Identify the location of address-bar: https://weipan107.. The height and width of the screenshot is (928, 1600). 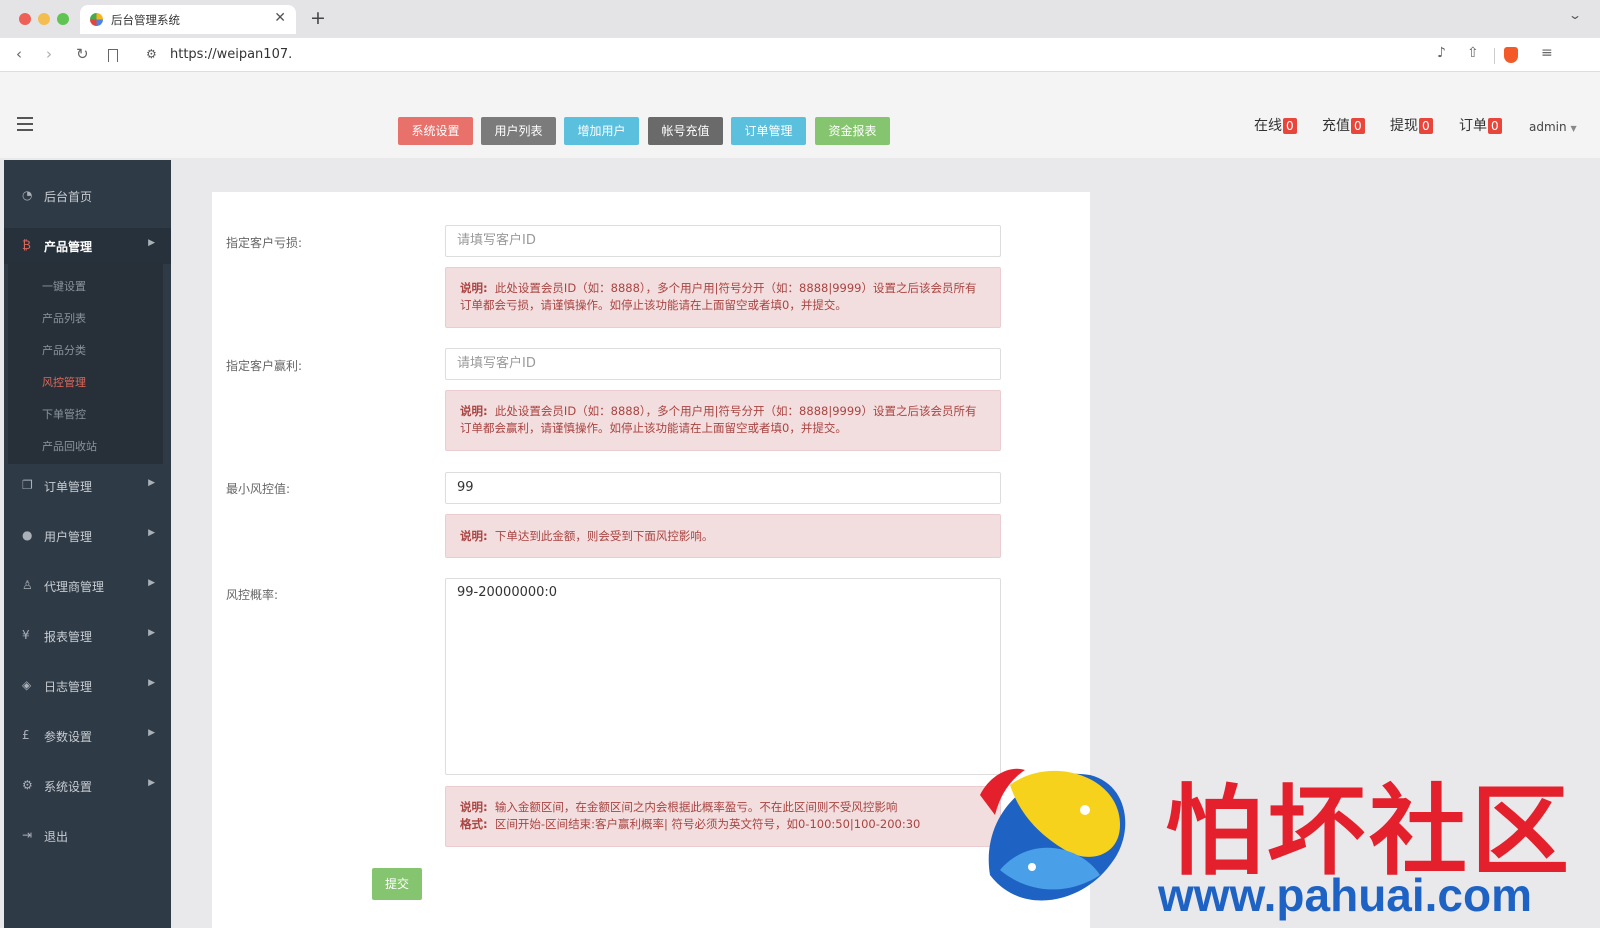
(231, 54).